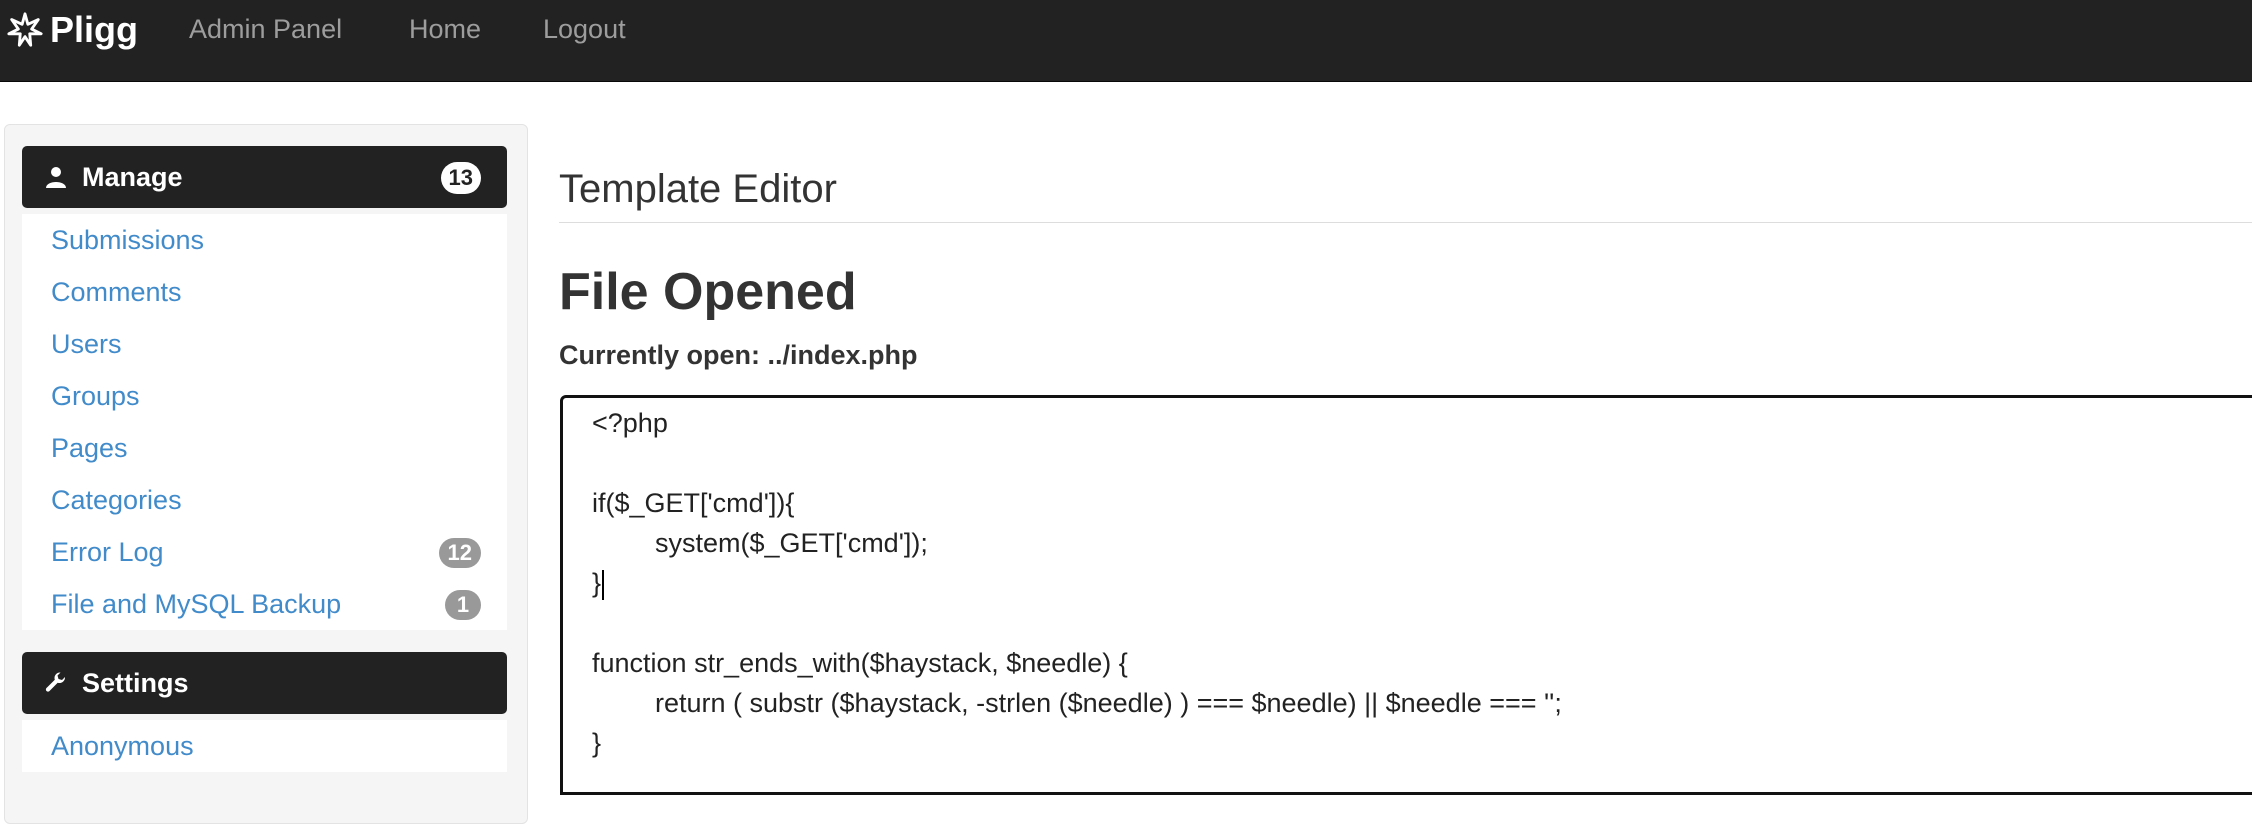  What do you see at coordinates (55, 682) in the screenshot?
I see `wrench-icon` at bounding box center [55, 682].